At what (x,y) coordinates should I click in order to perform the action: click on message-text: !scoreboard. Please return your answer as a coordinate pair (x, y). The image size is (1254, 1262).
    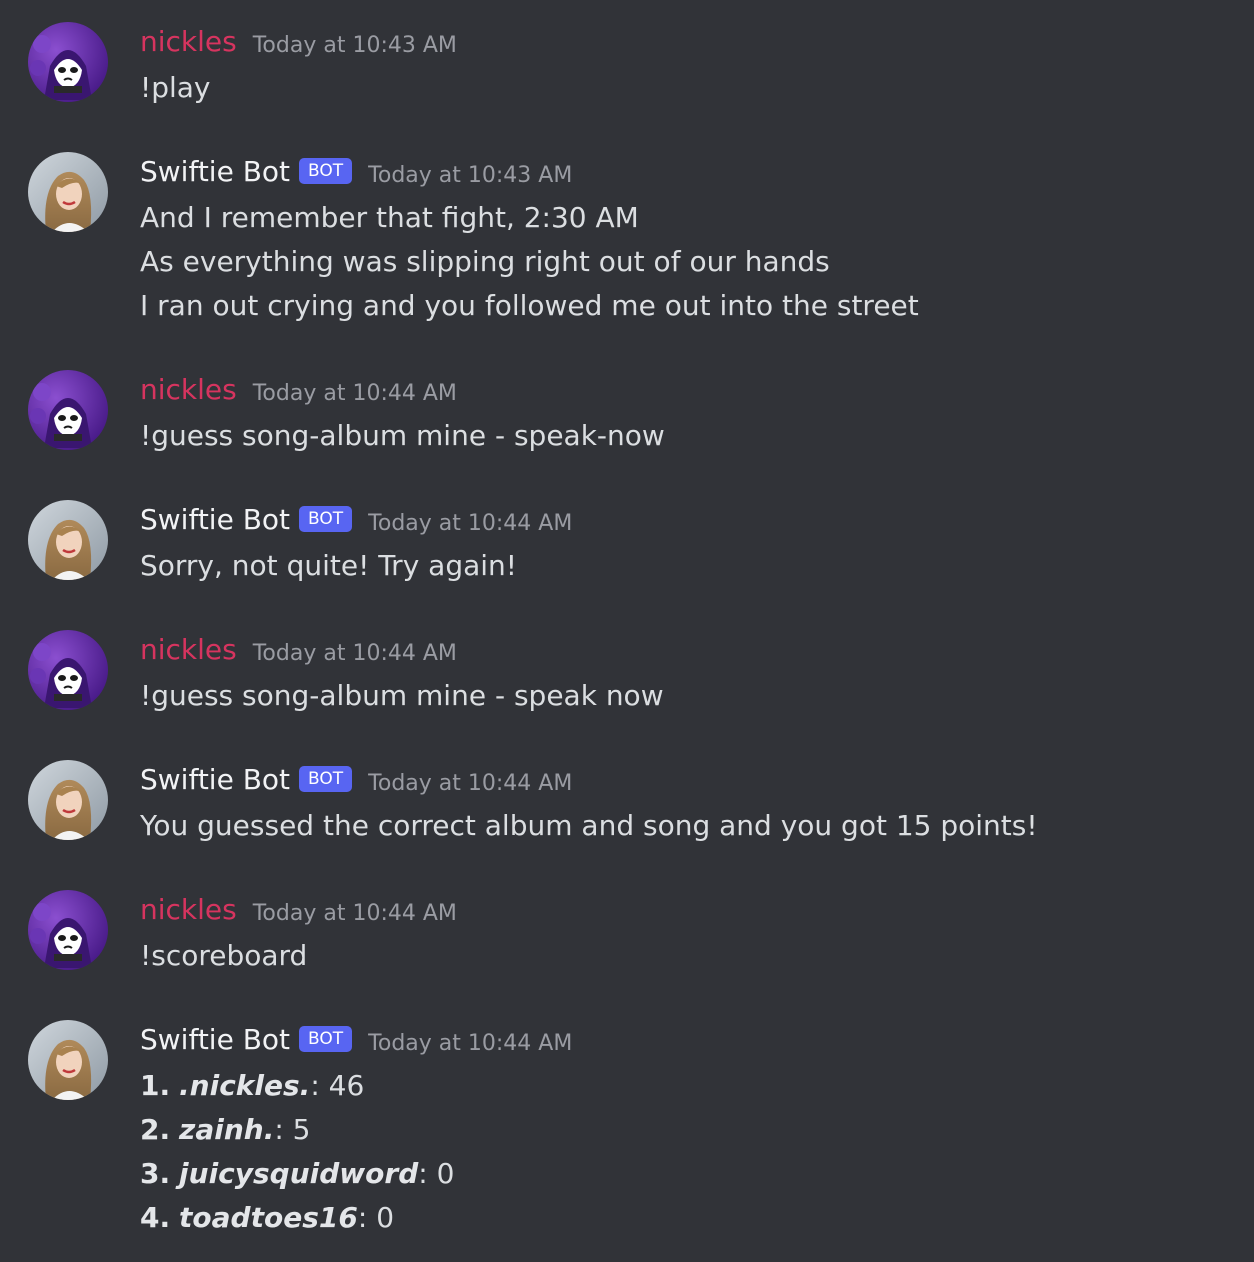
    Looking at the image, I should click on (224, 955).